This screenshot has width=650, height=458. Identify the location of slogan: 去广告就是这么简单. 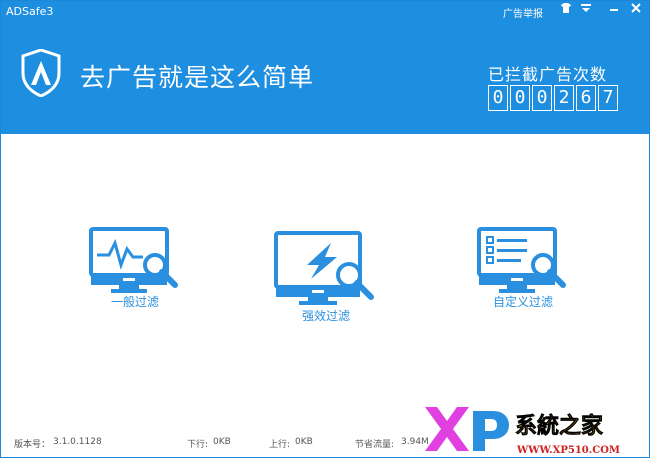
(197, 77).